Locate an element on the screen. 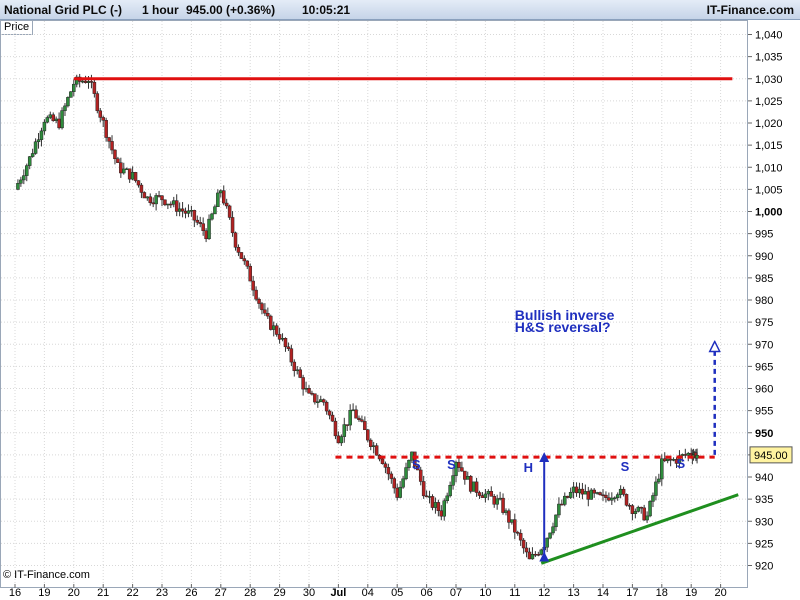 Image resolution: width=800 pixels, height=600 pixels. x-tick-label: 19 is located at coordinates (44, 593).